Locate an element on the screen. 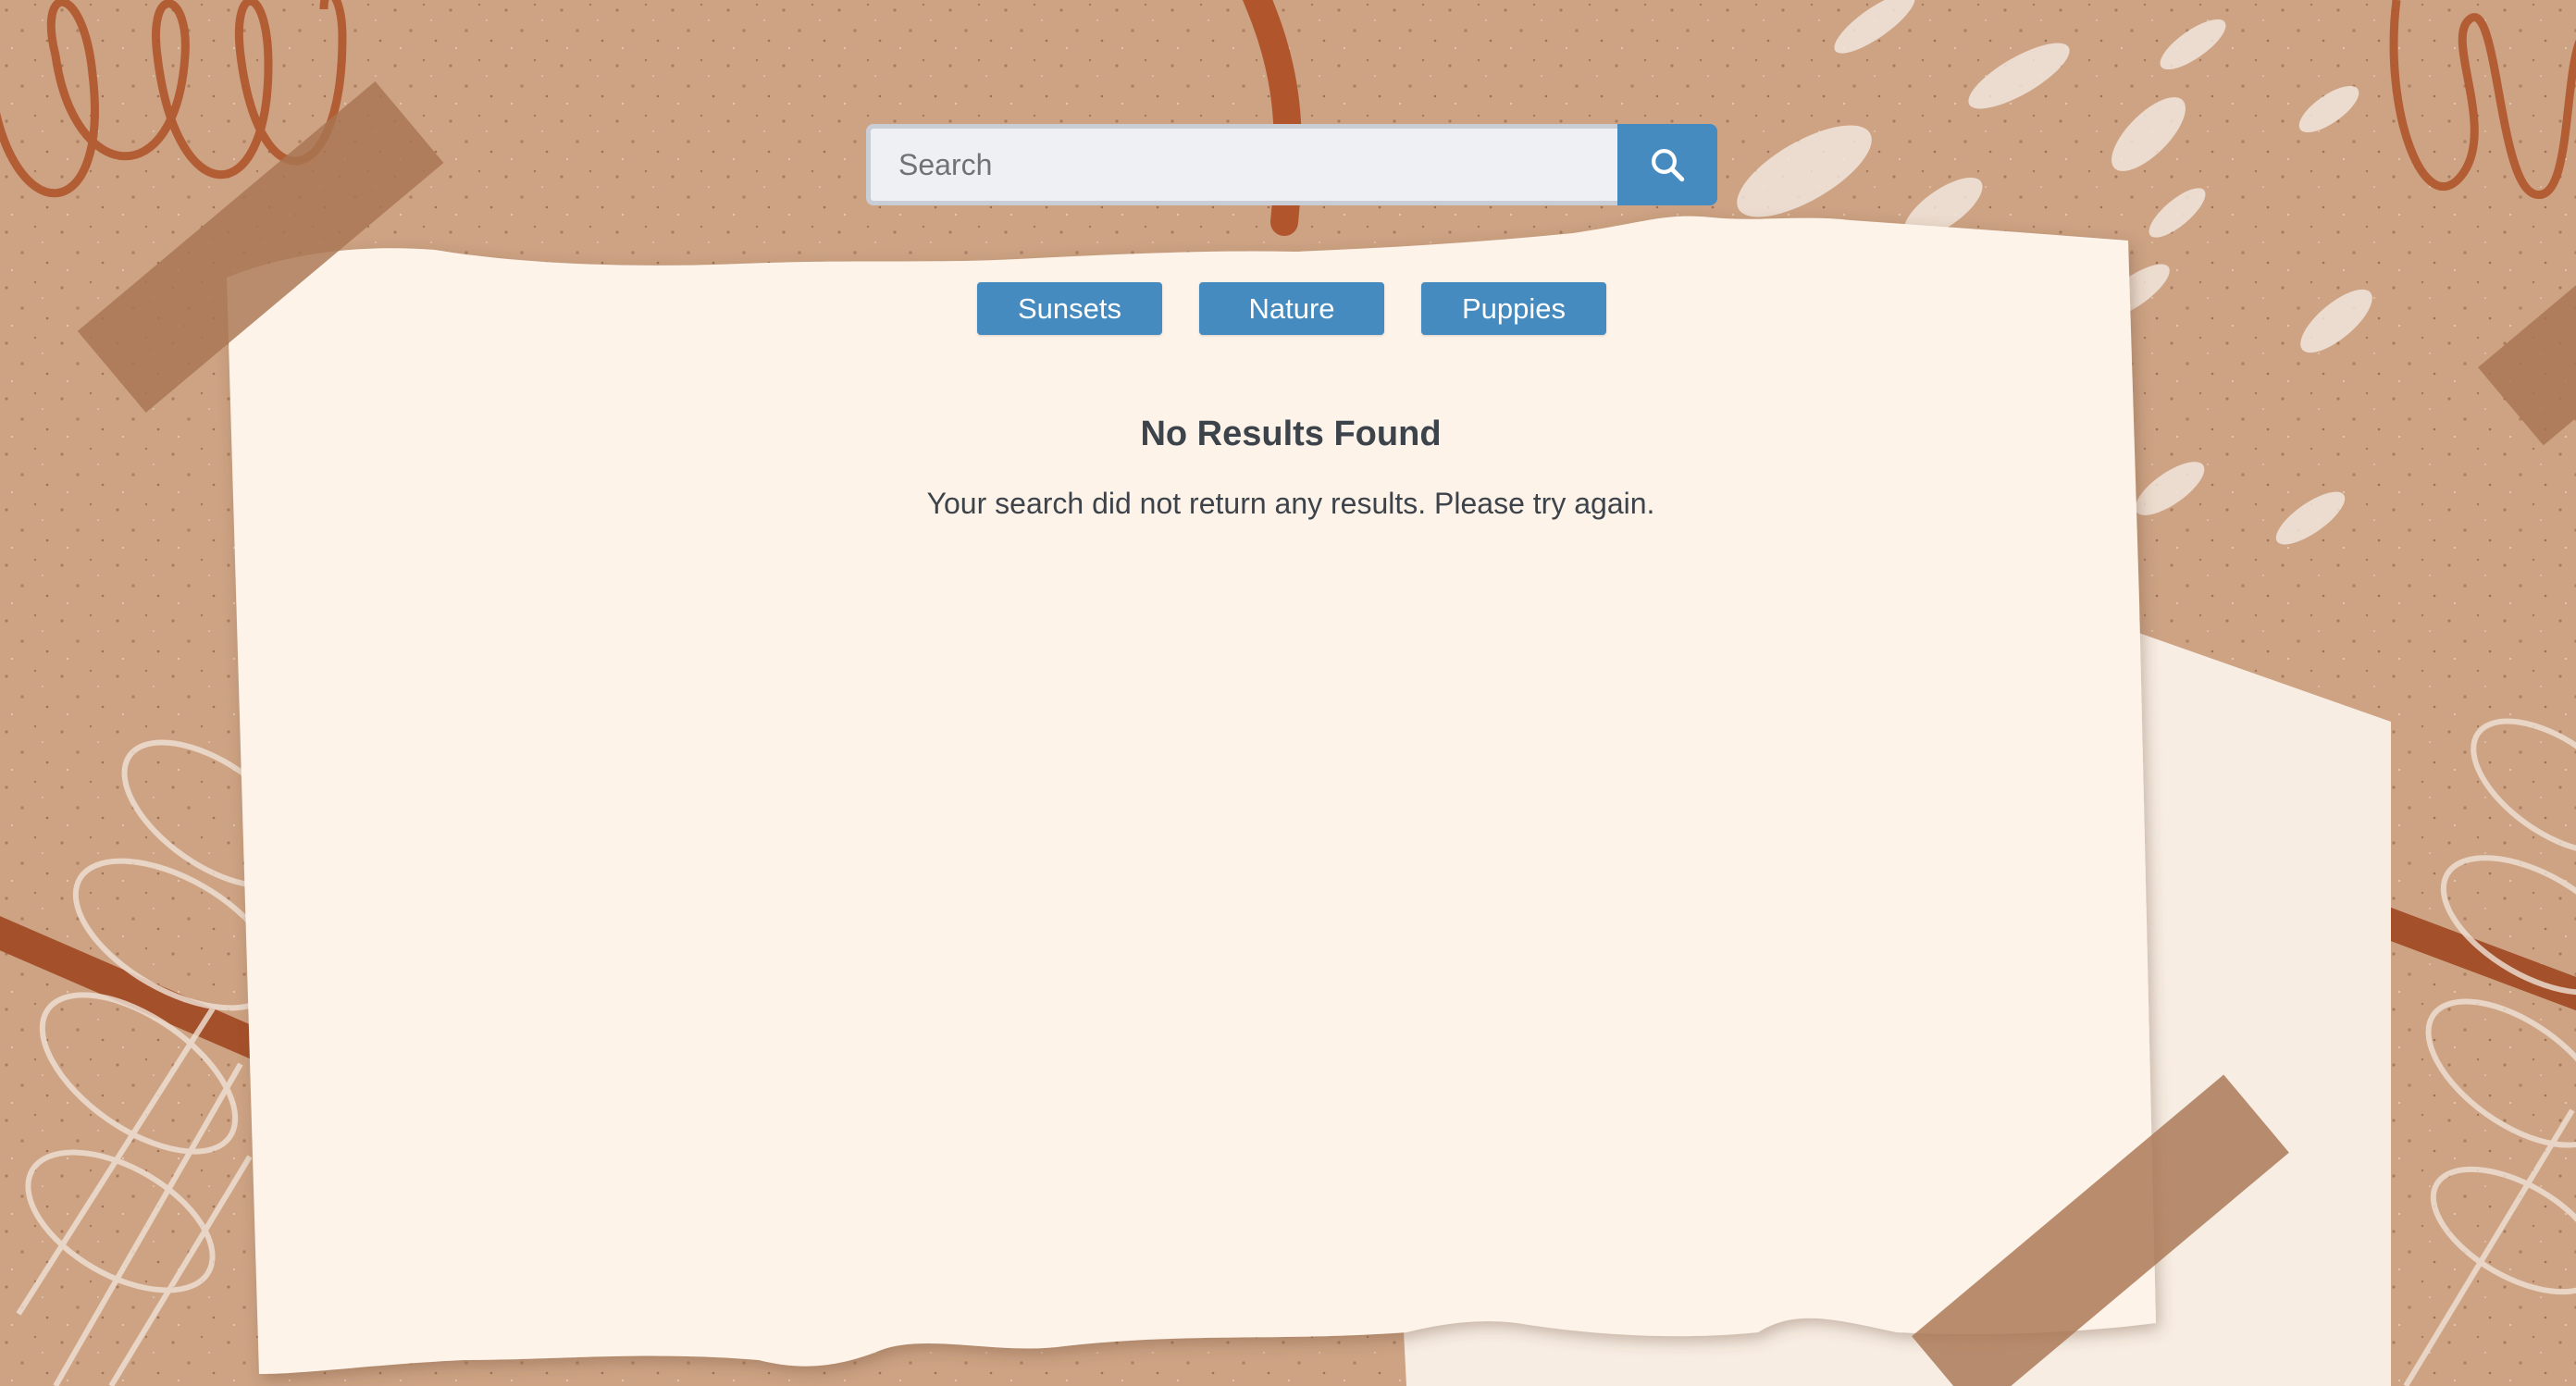 This screenshot has height=1386, width=2576. search-icon is located at coordinates (1667, 164).